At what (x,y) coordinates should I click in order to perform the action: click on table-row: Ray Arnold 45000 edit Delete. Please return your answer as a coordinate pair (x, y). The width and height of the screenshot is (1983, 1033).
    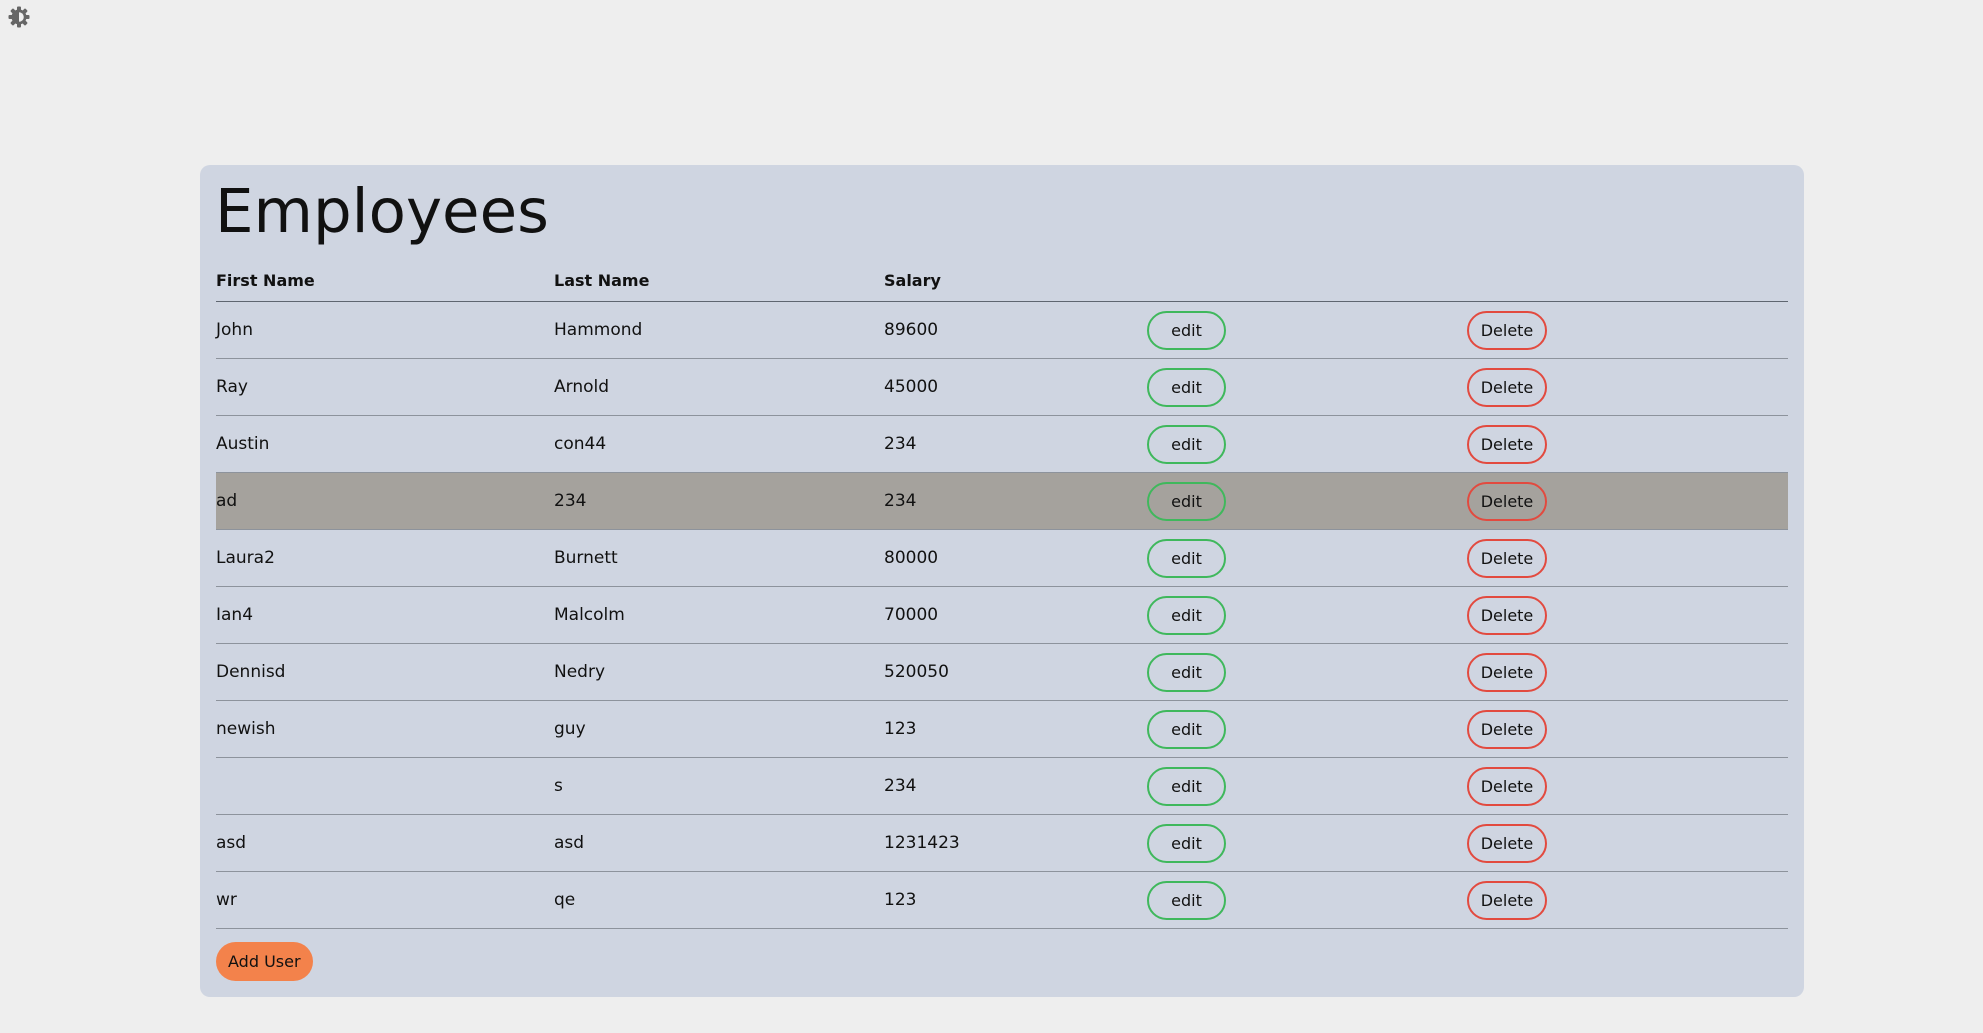
    Looking at the image, I should click on (1002, 387).